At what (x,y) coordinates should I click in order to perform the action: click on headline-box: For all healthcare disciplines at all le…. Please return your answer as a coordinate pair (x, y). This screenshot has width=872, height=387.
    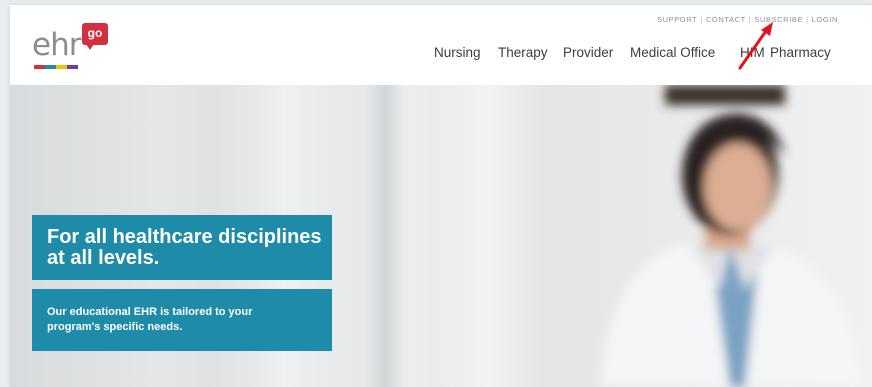
    Looking at the image, I should click on (182, 247).